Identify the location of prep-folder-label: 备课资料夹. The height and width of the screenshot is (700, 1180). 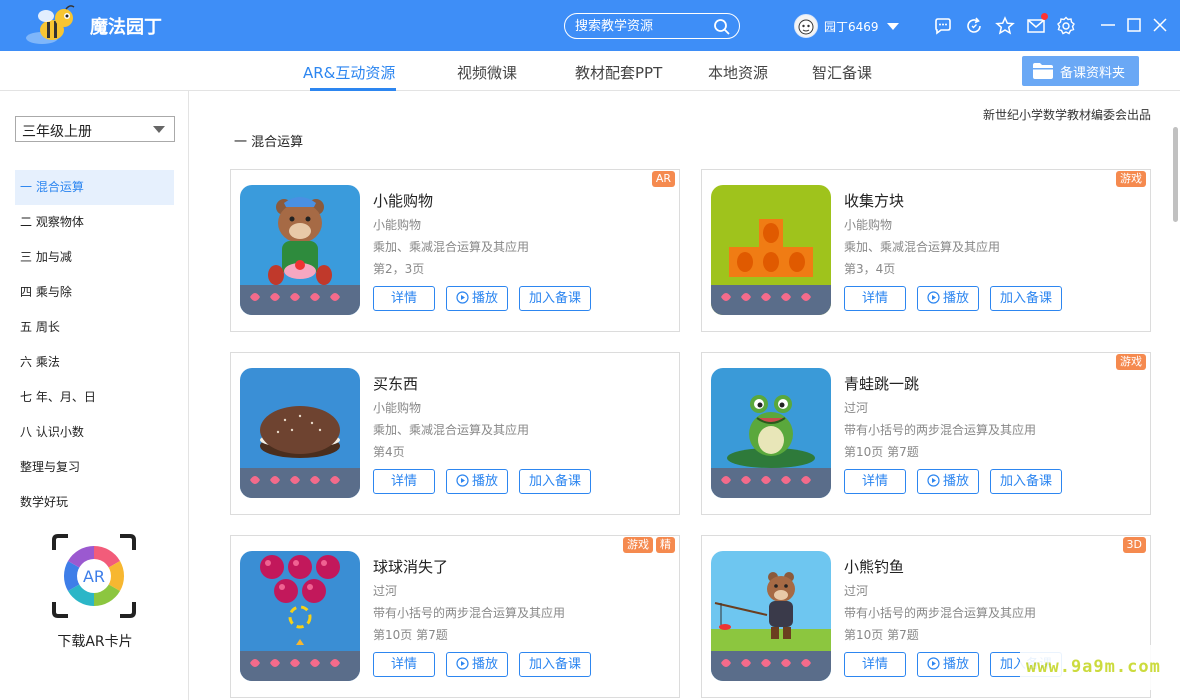
(1093, 73).